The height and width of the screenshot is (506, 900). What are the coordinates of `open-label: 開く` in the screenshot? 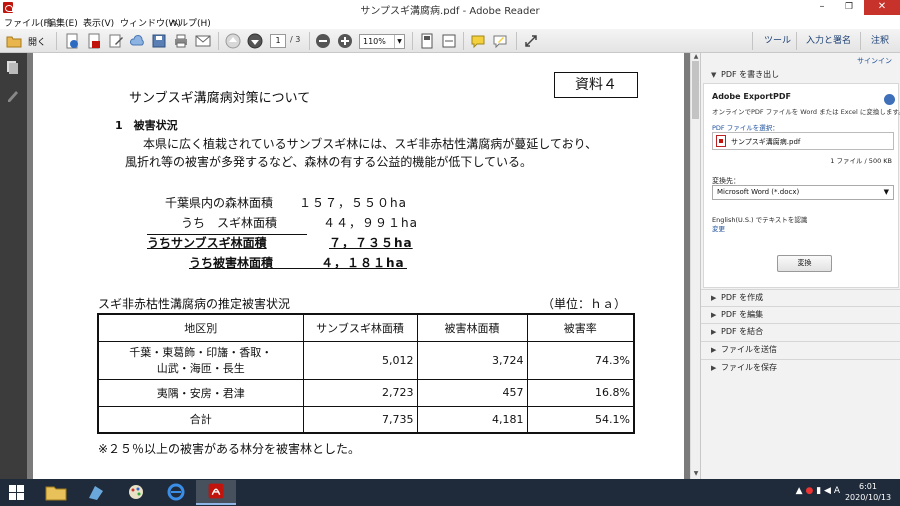 It's located at (37, 41).